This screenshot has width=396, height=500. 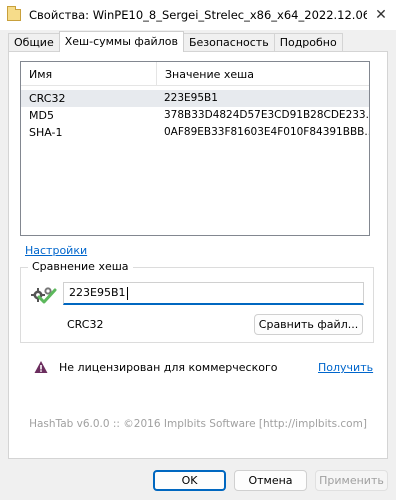 What do you see at coordinates (85, 324) in the screenshot?
I see `matched-algorithm-label: CRC32` at bounding box center [85, 324].